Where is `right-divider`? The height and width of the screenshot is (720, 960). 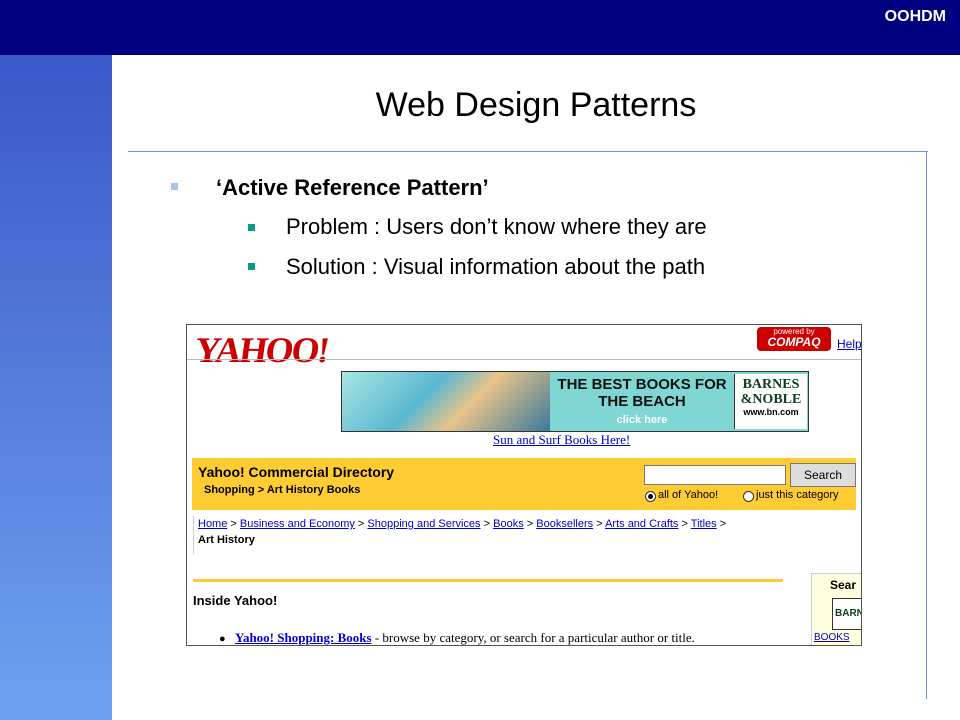 right-divider is located at coordinates (926, 425).